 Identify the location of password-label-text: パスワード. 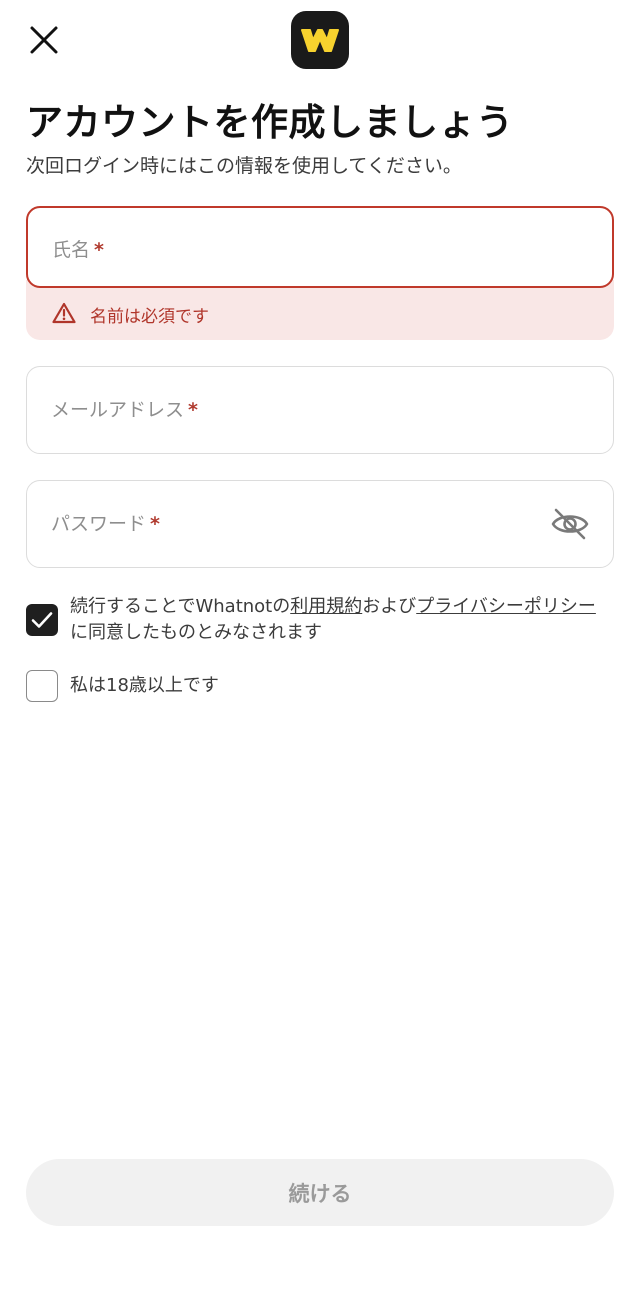
(99, 524).